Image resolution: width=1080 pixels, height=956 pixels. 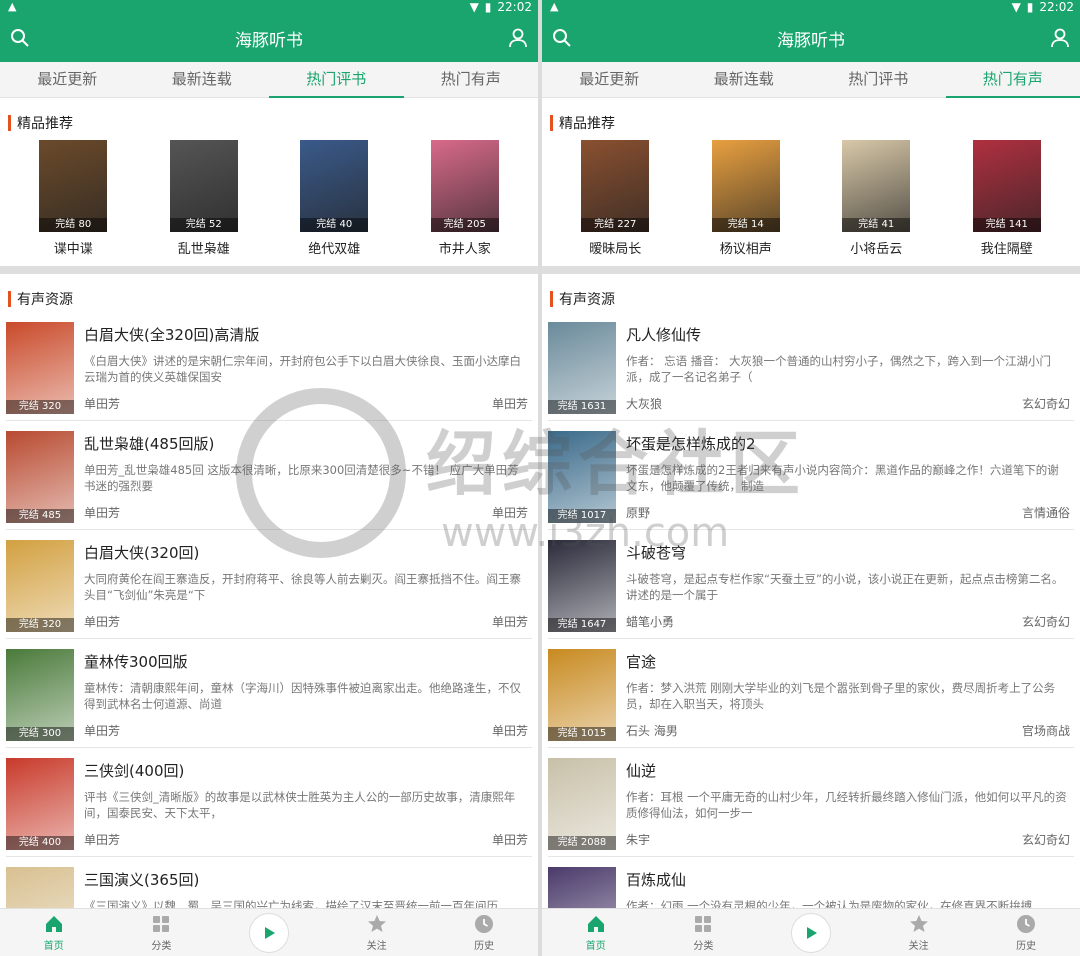 I want to click on item-author: 大灰狼, so click(x=644, y=404).